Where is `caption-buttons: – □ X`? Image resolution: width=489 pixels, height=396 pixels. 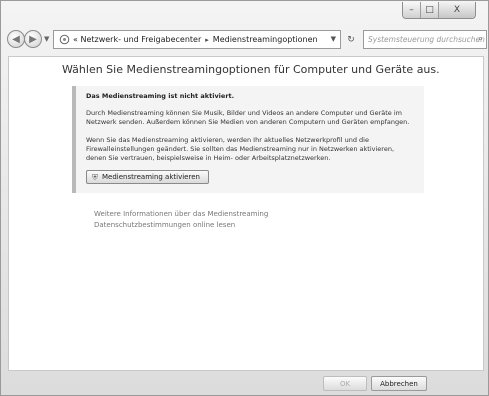
caption-buttons: – □ X is located at coordinates (439, 10).